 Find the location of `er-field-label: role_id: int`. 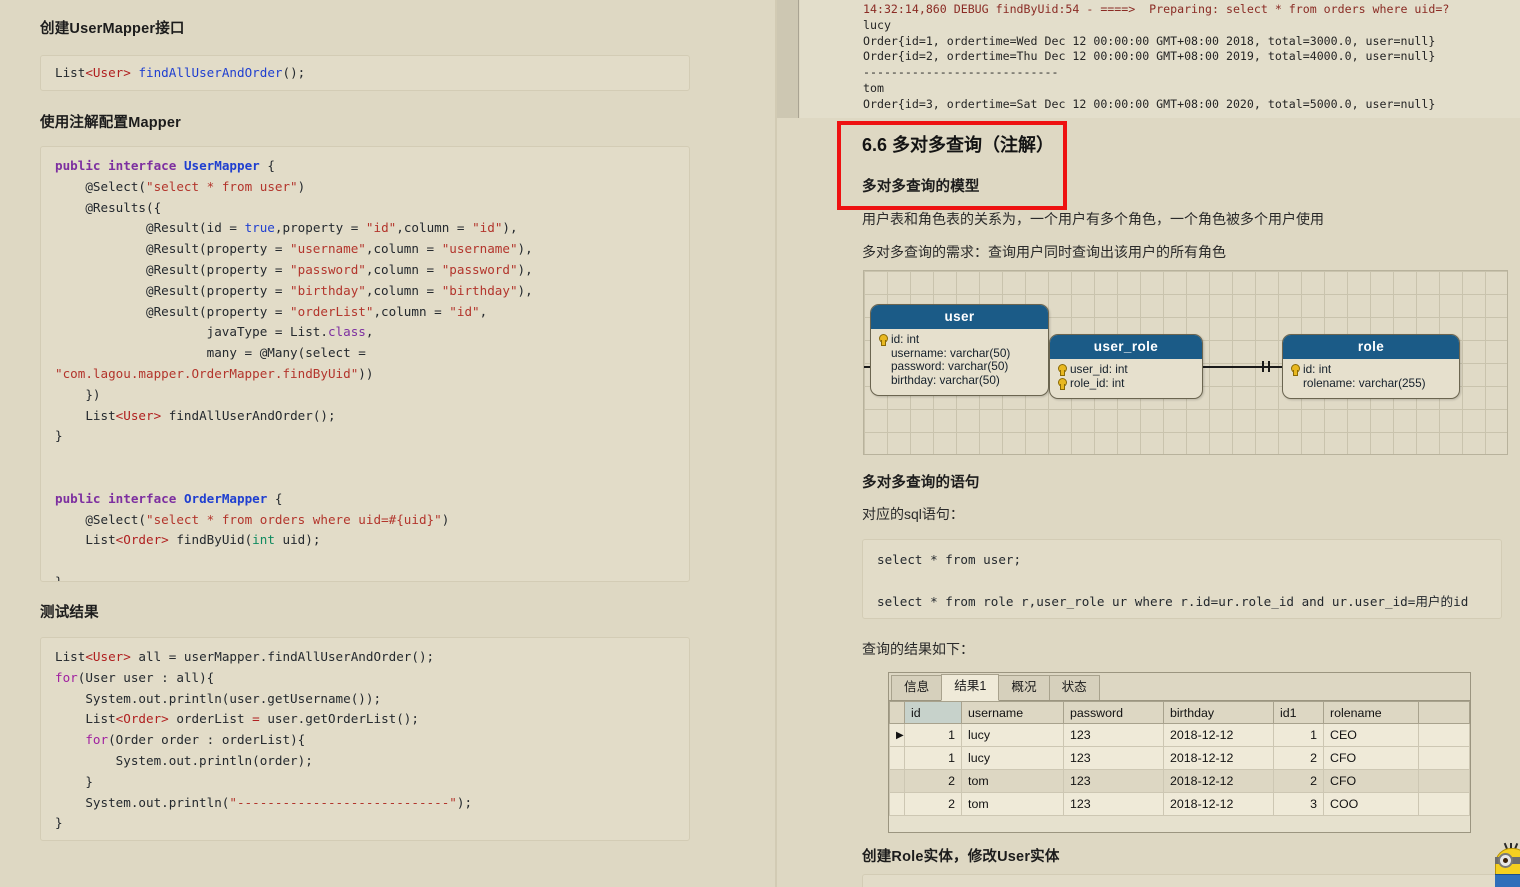

er-field-label: role_id: int is located at coordinates (1097, 382).